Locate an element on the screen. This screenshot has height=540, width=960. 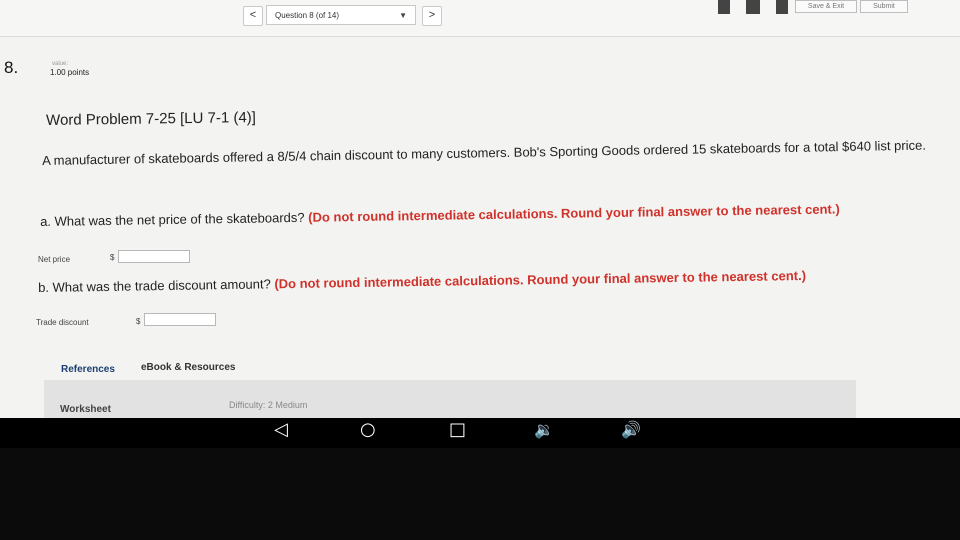
value-label: value: is located at coordinates (60, 64).